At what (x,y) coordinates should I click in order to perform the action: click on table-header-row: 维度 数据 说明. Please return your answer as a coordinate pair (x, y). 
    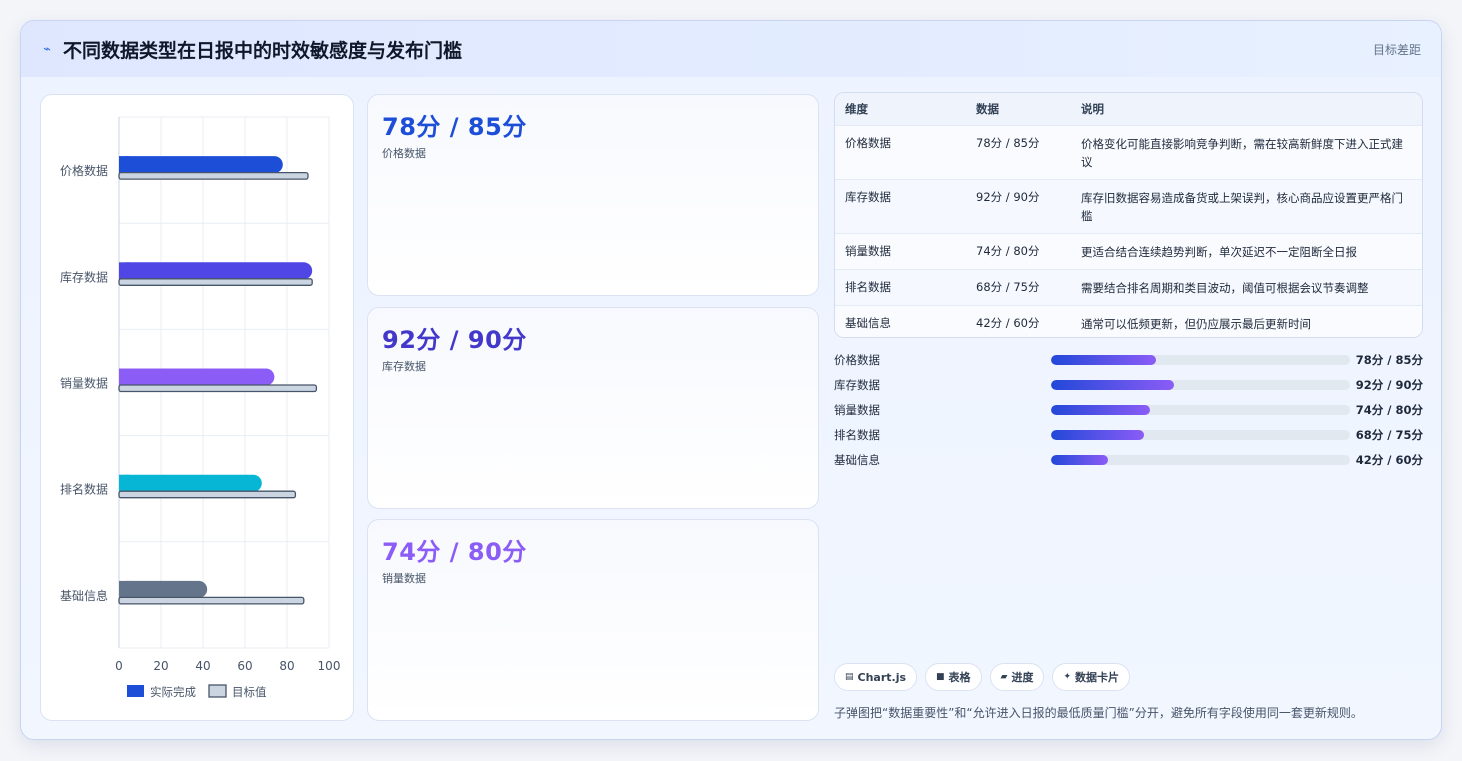
    Looking at the image, I should click on (1128, 109).